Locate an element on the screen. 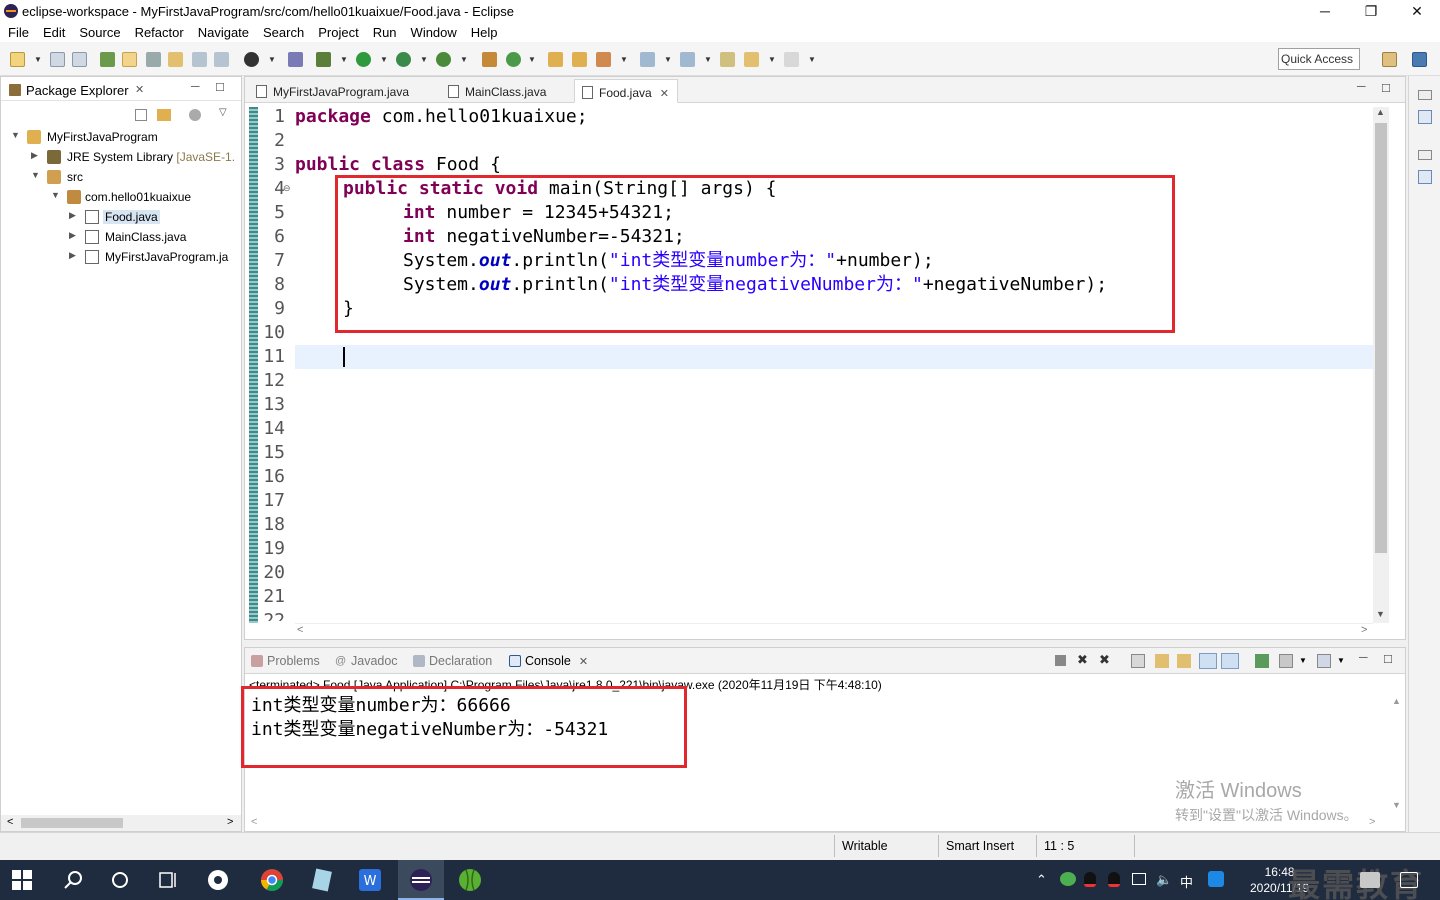  new-package-icon is located at coordinates (489, 59).